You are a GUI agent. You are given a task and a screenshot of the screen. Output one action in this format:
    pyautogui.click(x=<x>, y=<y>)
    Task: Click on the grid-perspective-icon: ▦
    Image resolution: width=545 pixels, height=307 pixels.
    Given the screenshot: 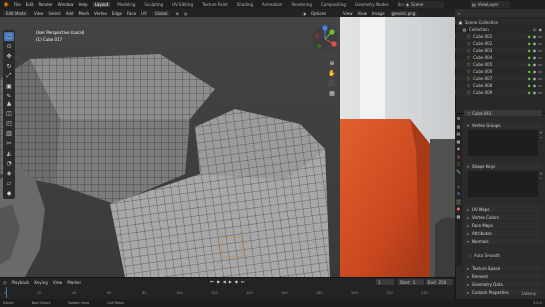 What is the action you would take?
    pyautogui.click(x=332, y=94)
    